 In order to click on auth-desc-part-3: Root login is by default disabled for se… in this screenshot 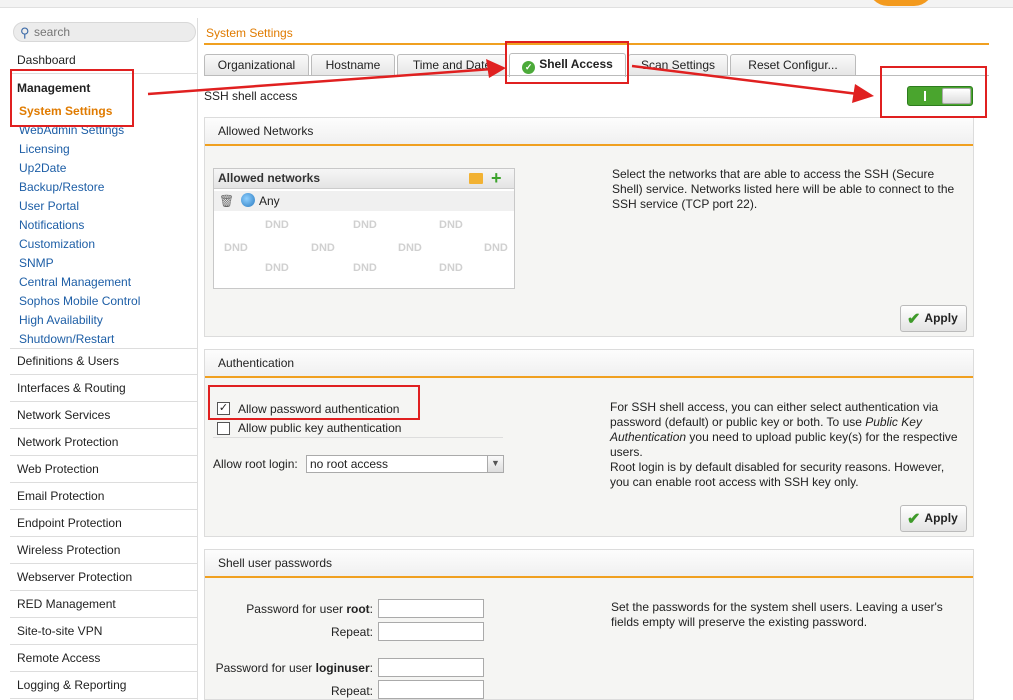, I will do `click(777, 474)`.